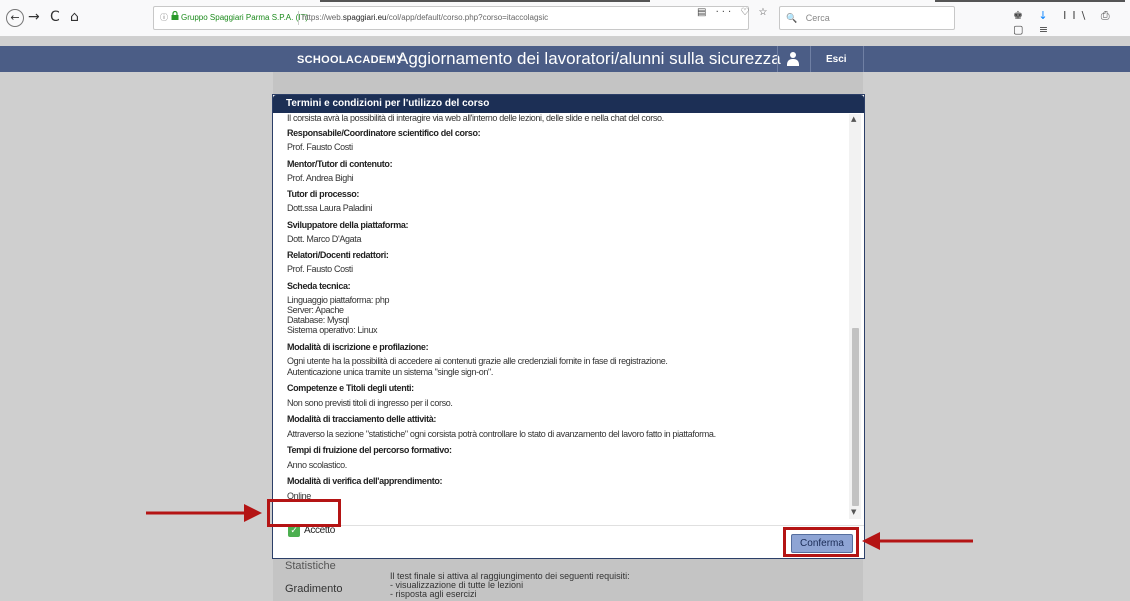 The height and width of the screenshot is (601, 1130). I want to click on modal-footer-divider, so click(568, 525).